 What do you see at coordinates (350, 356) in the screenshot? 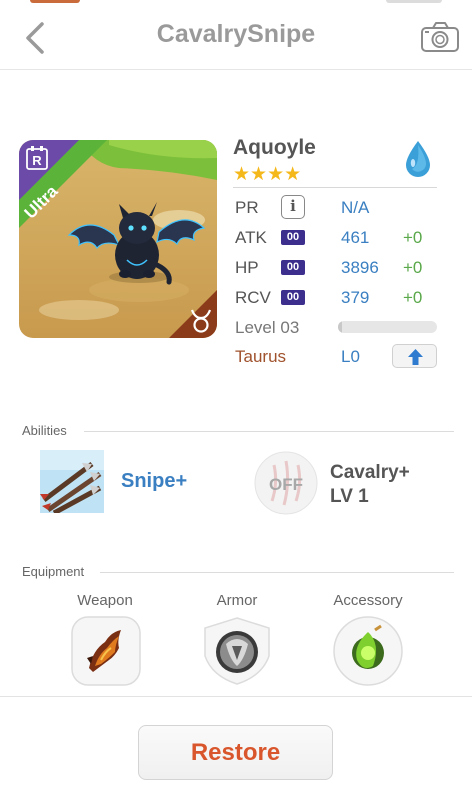
I see `zodiac-level: L0` at bounding box center [350, 356].